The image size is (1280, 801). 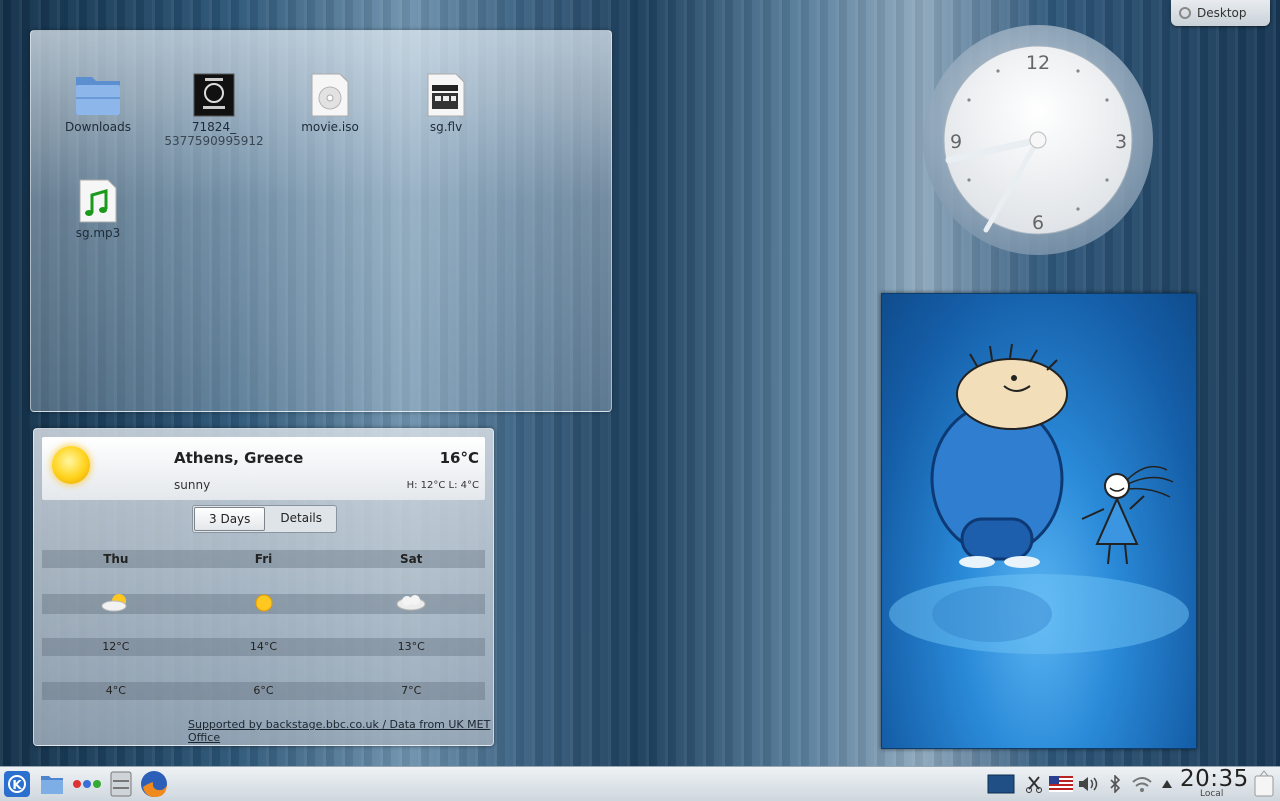 What do you see at coordinates (115, 690) in the screenshot?
I see `forecast-low: 4°C` at bounding box center [115, 690].